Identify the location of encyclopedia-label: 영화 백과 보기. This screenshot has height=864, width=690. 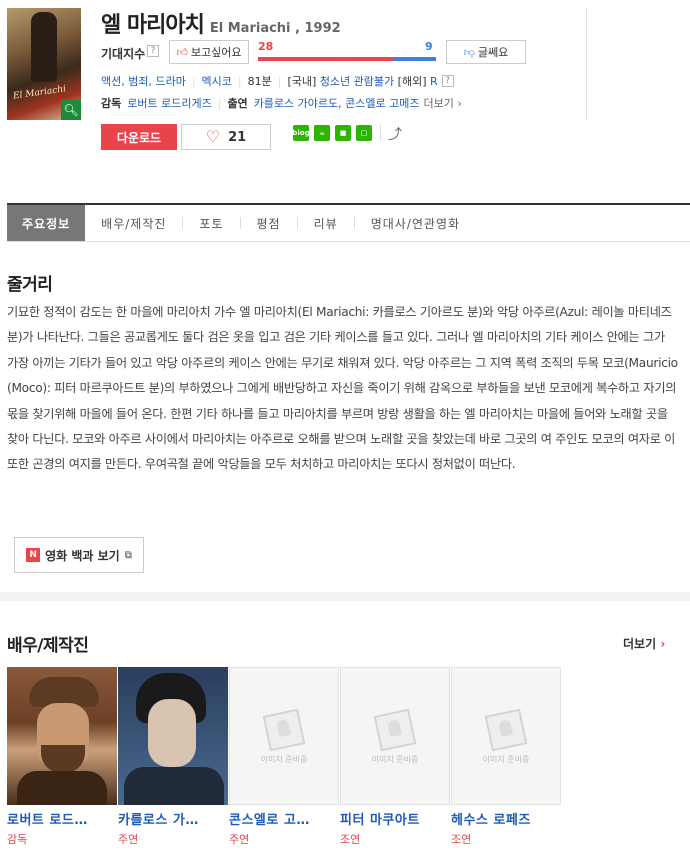
(82, 555).